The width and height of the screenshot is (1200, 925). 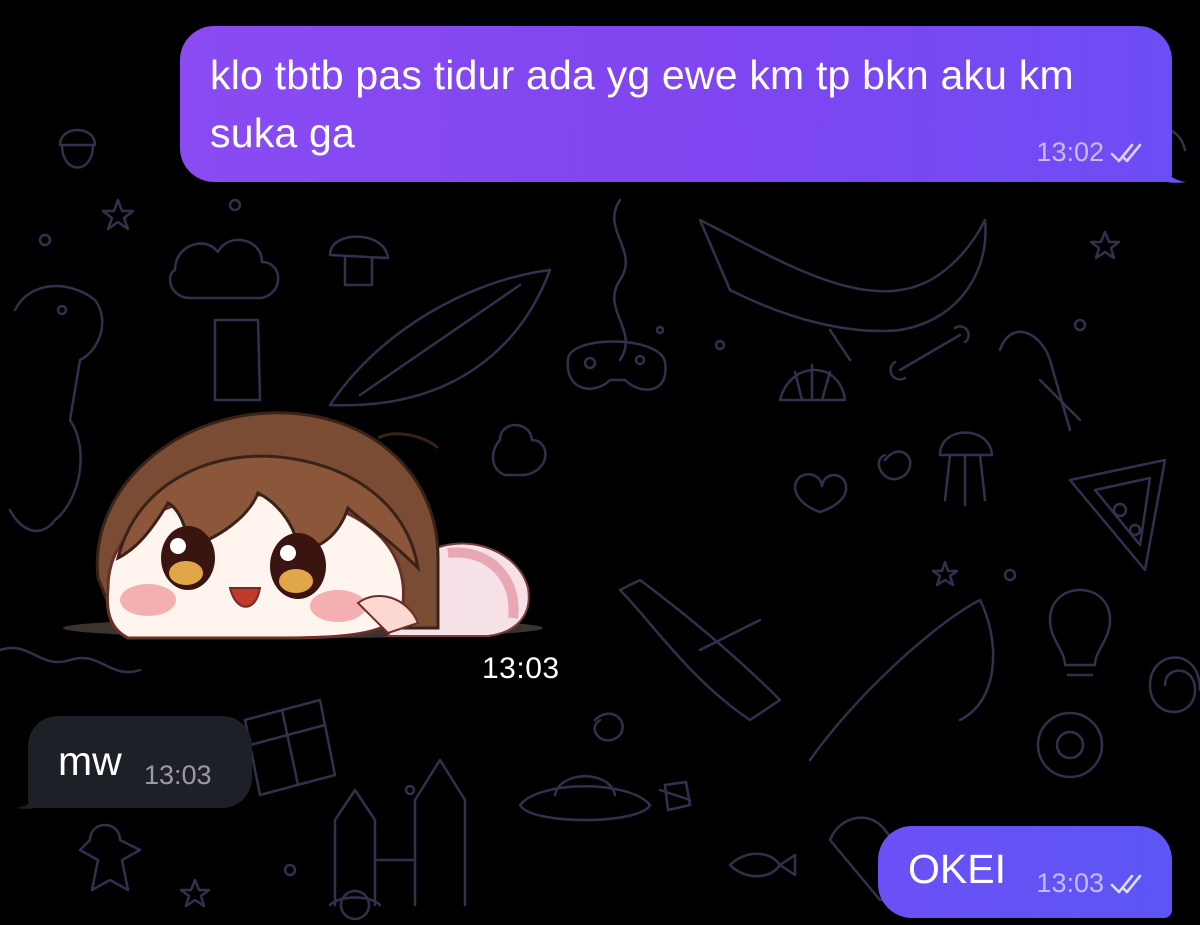 What do you see at coordinates (140, 762) in the screenshot?
I see `incoming-message-bubble: mw 13:03` at bounding box center [140, 762].